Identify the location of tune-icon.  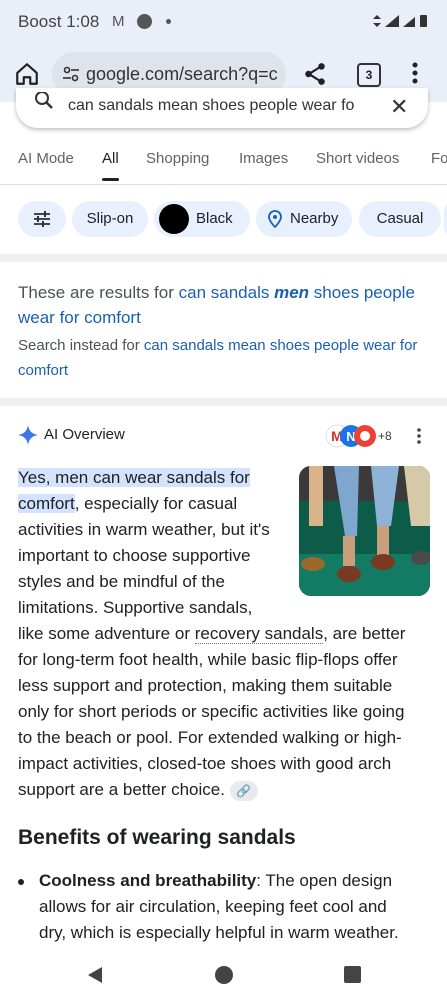
(42, 219).